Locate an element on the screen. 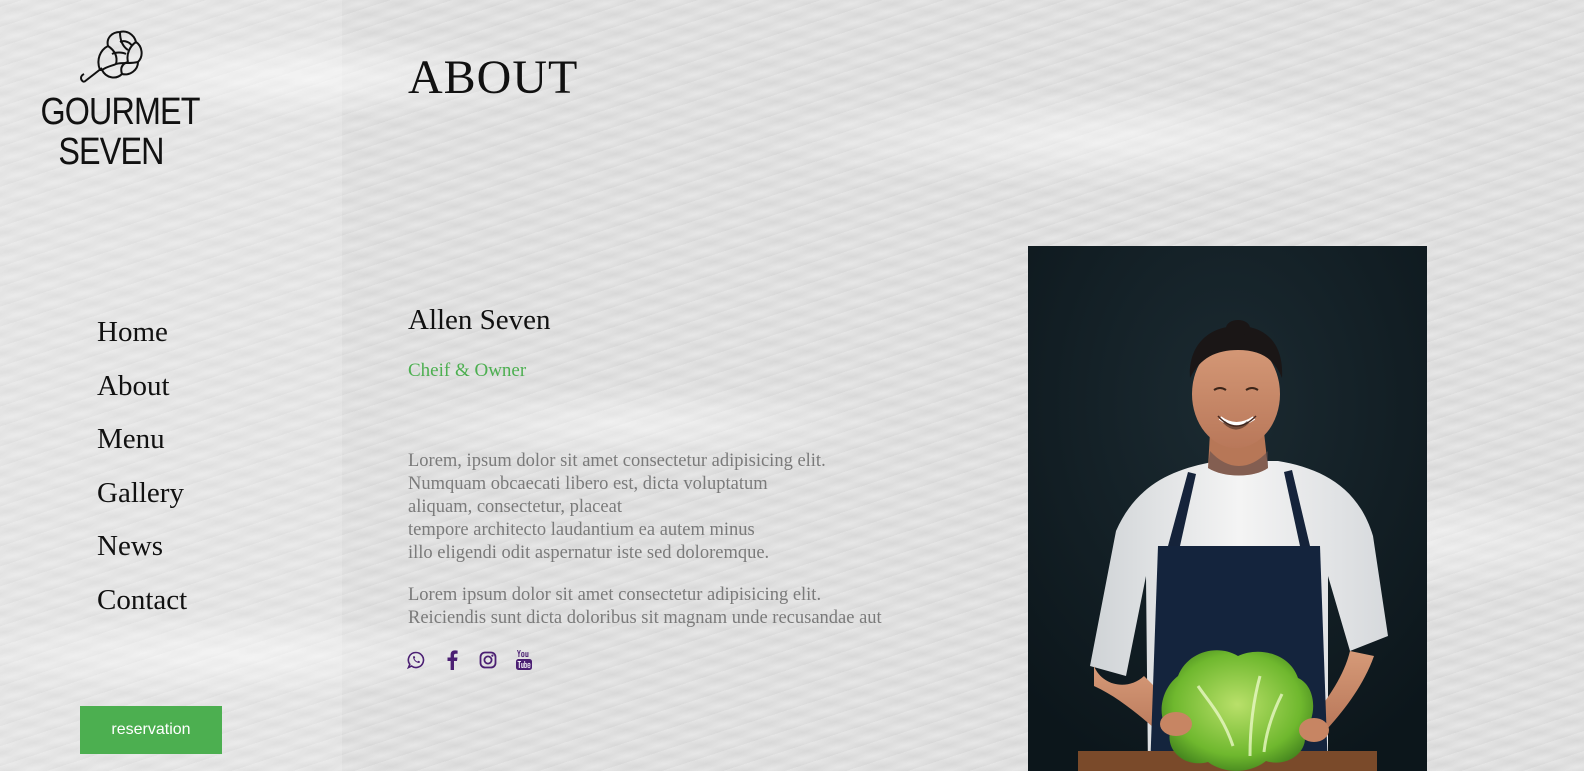  person-role: Cheif & Owner is located at coordinates (467, 370).